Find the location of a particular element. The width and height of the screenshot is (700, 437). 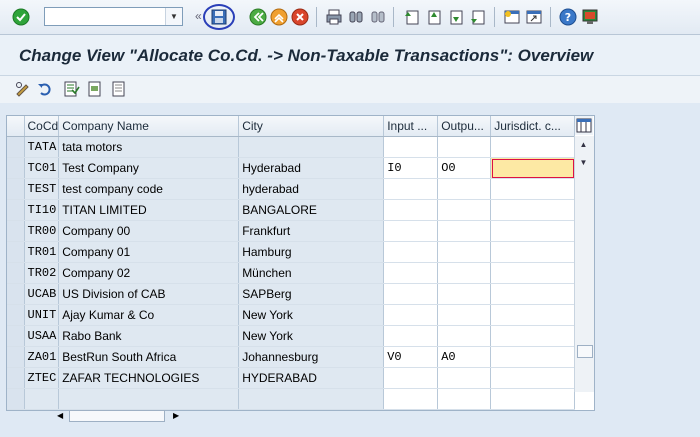

customize-layout-icon is located at coordinates (590, 17).